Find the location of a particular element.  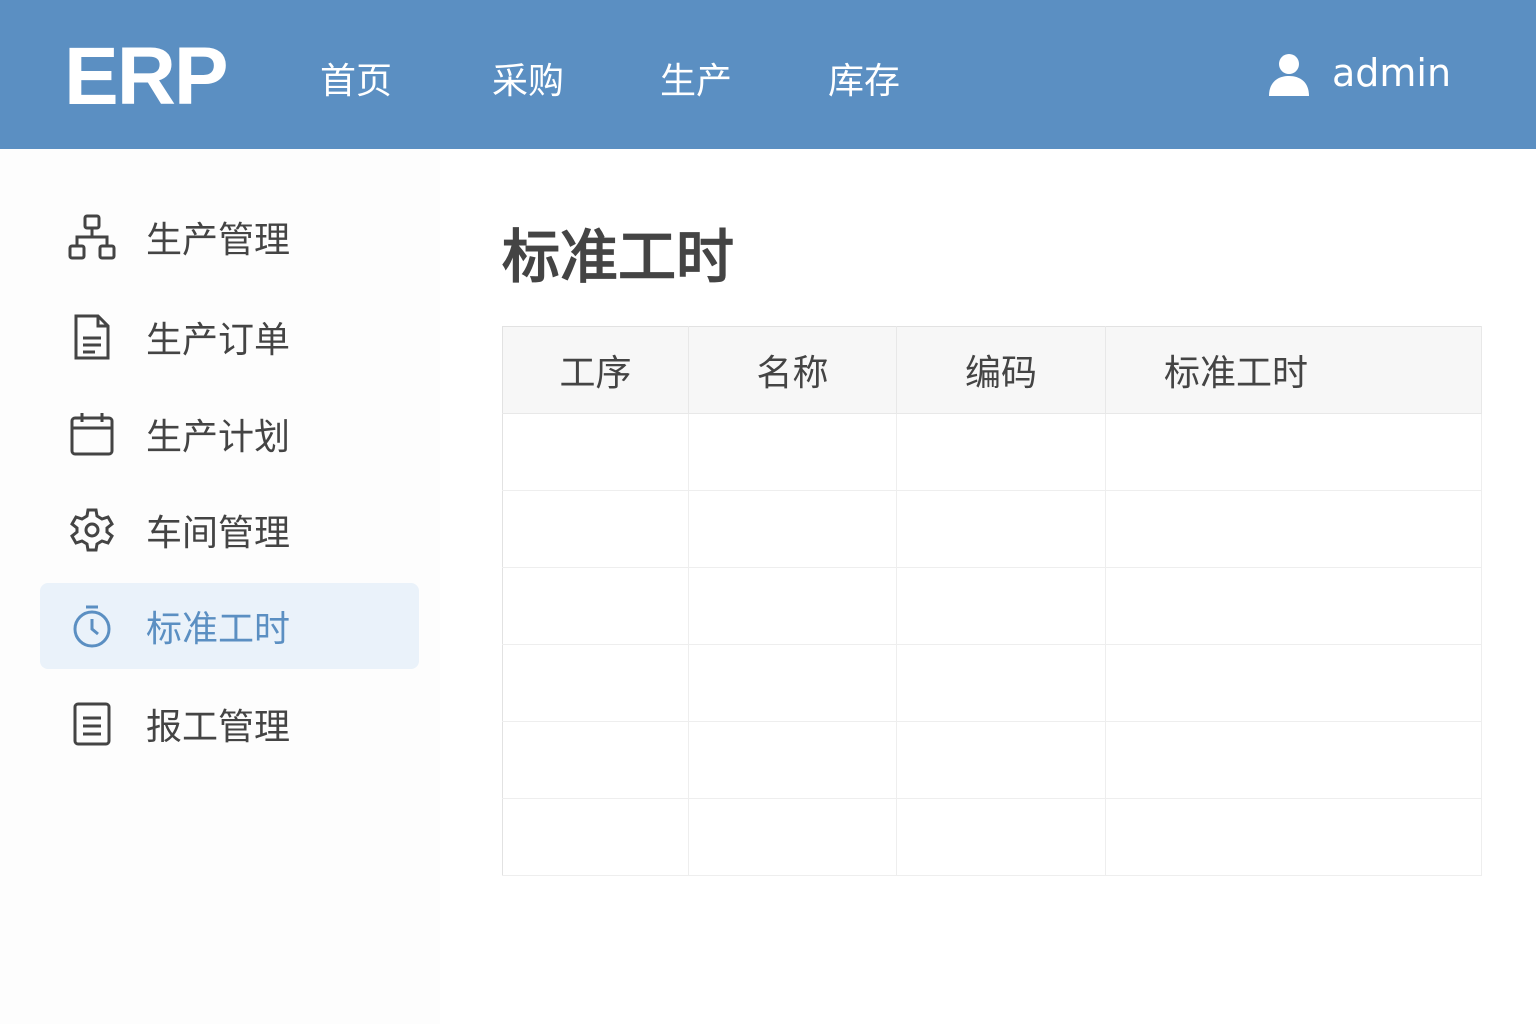

nav-inventory: 库存 is located at coordinates (864, 78).